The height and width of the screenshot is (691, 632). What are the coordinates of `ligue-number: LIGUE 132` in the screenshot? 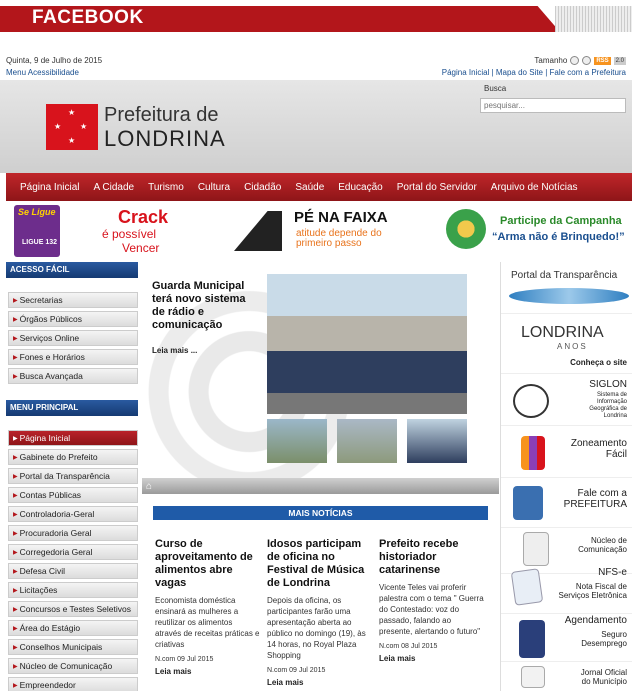 It's located at (40, 242).